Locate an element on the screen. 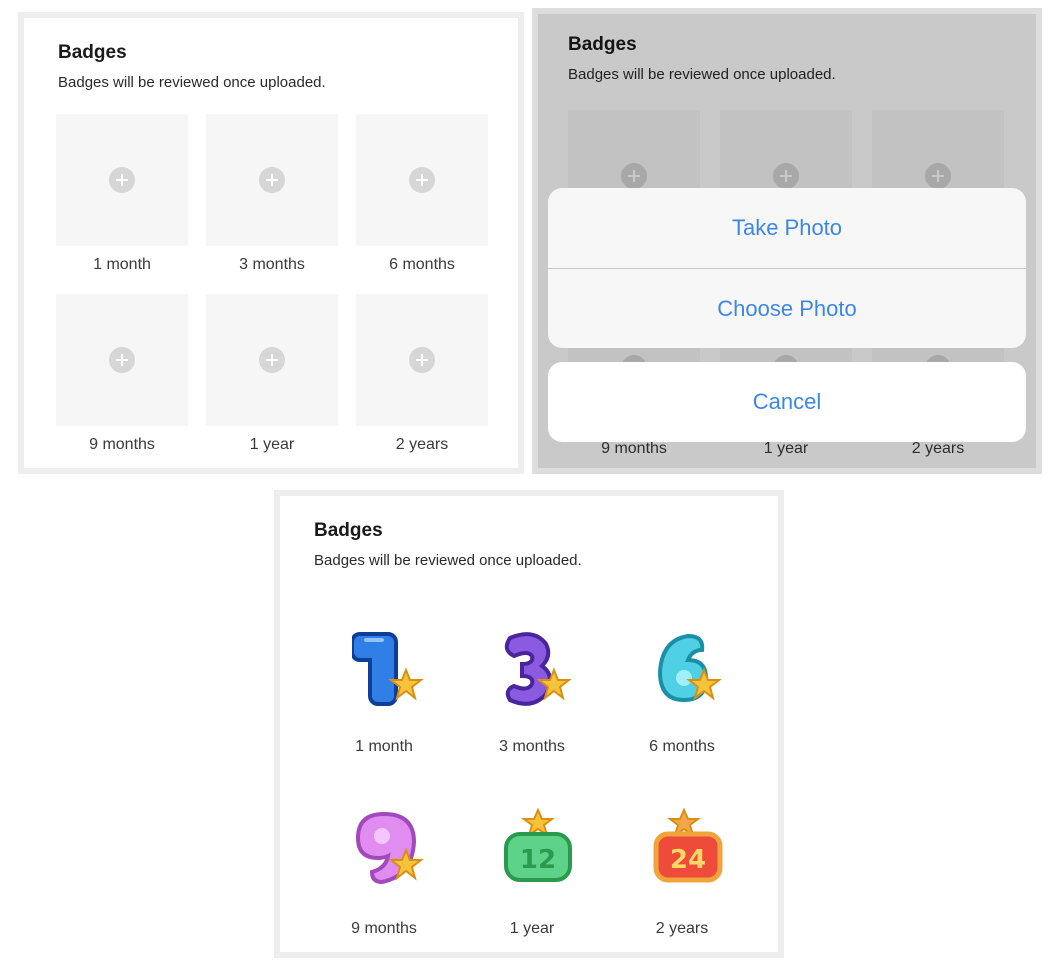 Image resolution: width=1056 pixels, height=972 pixels. action-sheet-cancel: Cancel is located at coordinates (787, 402).